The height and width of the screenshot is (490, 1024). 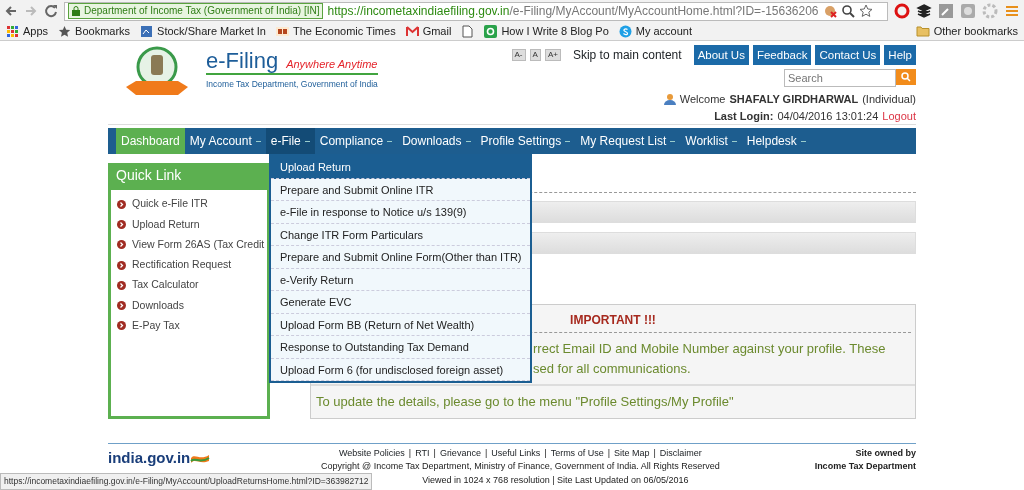 What do you see at coordinates (520, 466) in the screenshot?
I see `copyright-text: Copyright @ Income Tax Department, Ministry of Finance, Government of India. All Rights Reserved` at bounding box center [520, 466].